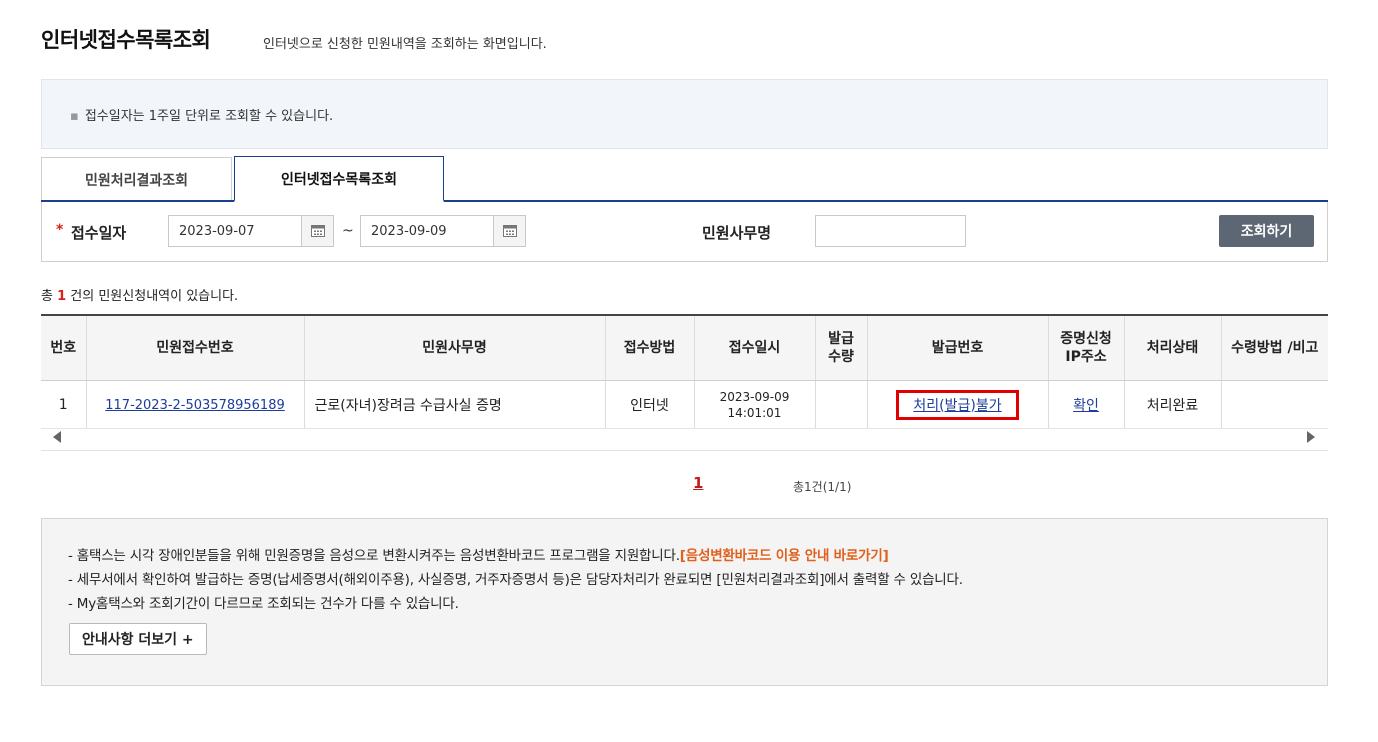 This screenshot has width=1378, height=742. I want to click on issue-status-link: 처리(발급)불가, so click(957, 406).